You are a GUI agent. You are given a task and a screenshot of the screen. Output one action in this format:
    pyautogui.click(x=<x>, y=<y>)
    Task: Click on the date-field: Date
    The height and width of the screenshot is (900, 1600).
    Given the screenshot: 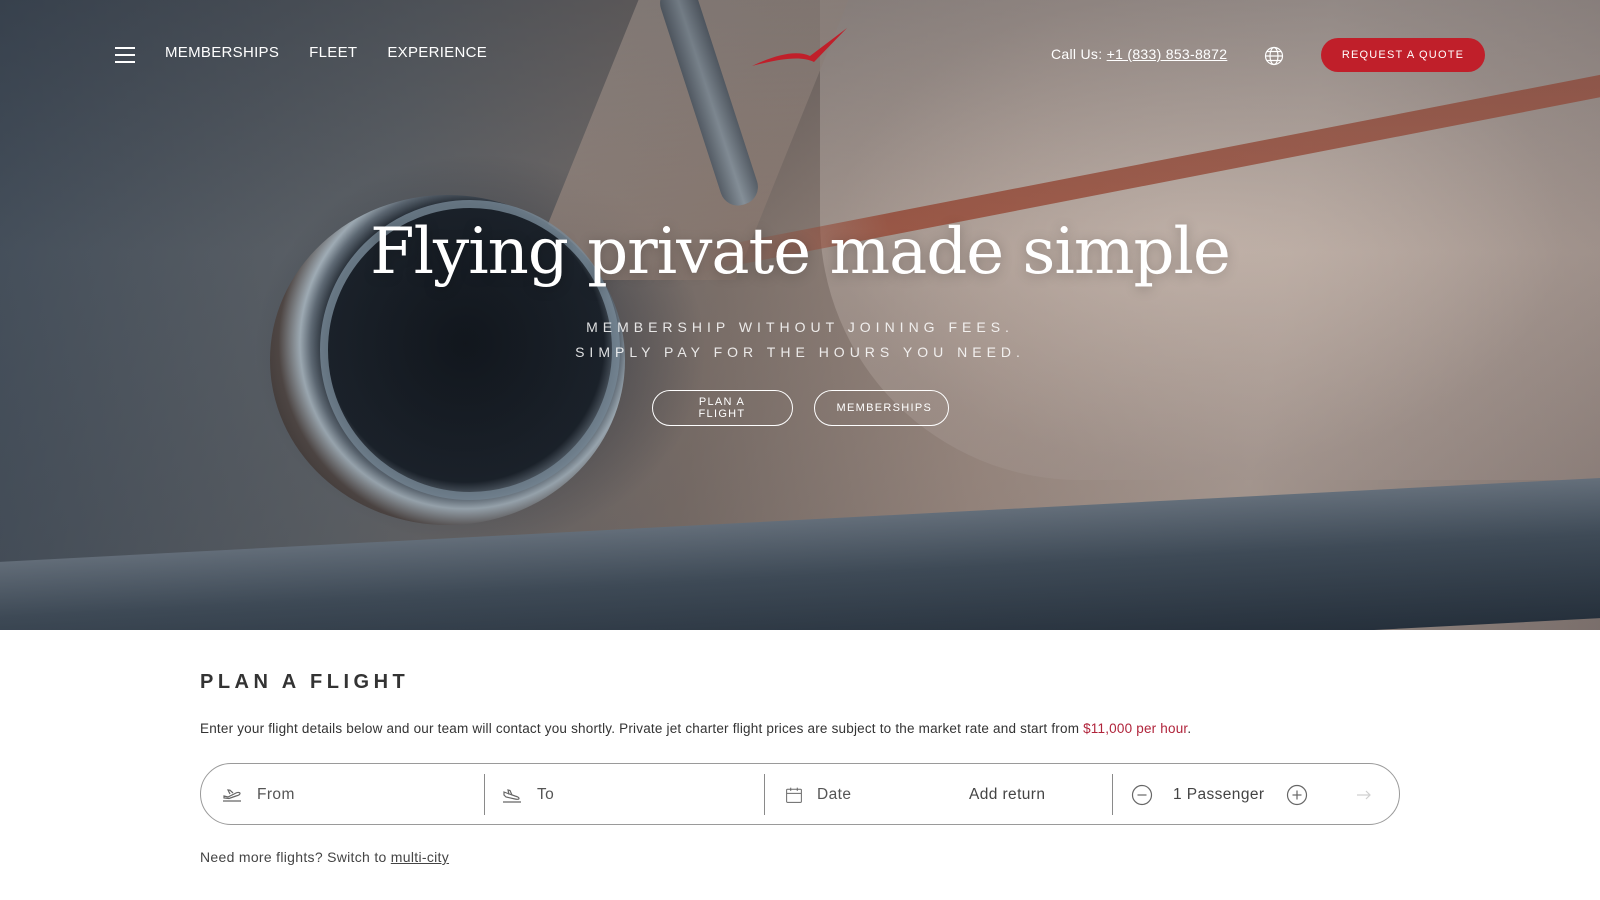 What is the action you would take?
    pyautogui.click(x=818, y=795)
    